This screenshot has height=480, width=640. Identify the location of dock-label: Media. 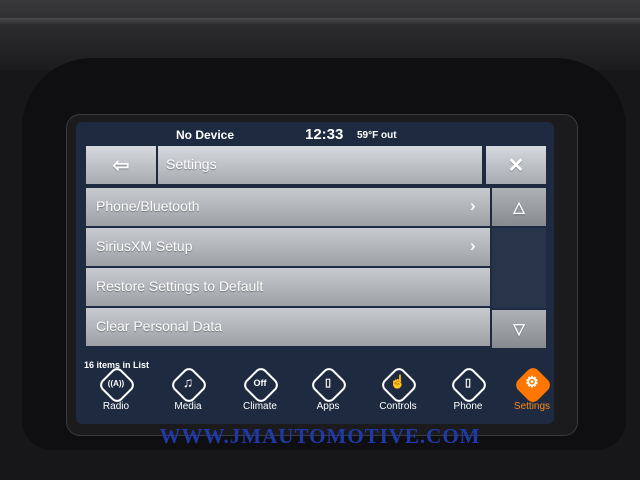
(188, 406).